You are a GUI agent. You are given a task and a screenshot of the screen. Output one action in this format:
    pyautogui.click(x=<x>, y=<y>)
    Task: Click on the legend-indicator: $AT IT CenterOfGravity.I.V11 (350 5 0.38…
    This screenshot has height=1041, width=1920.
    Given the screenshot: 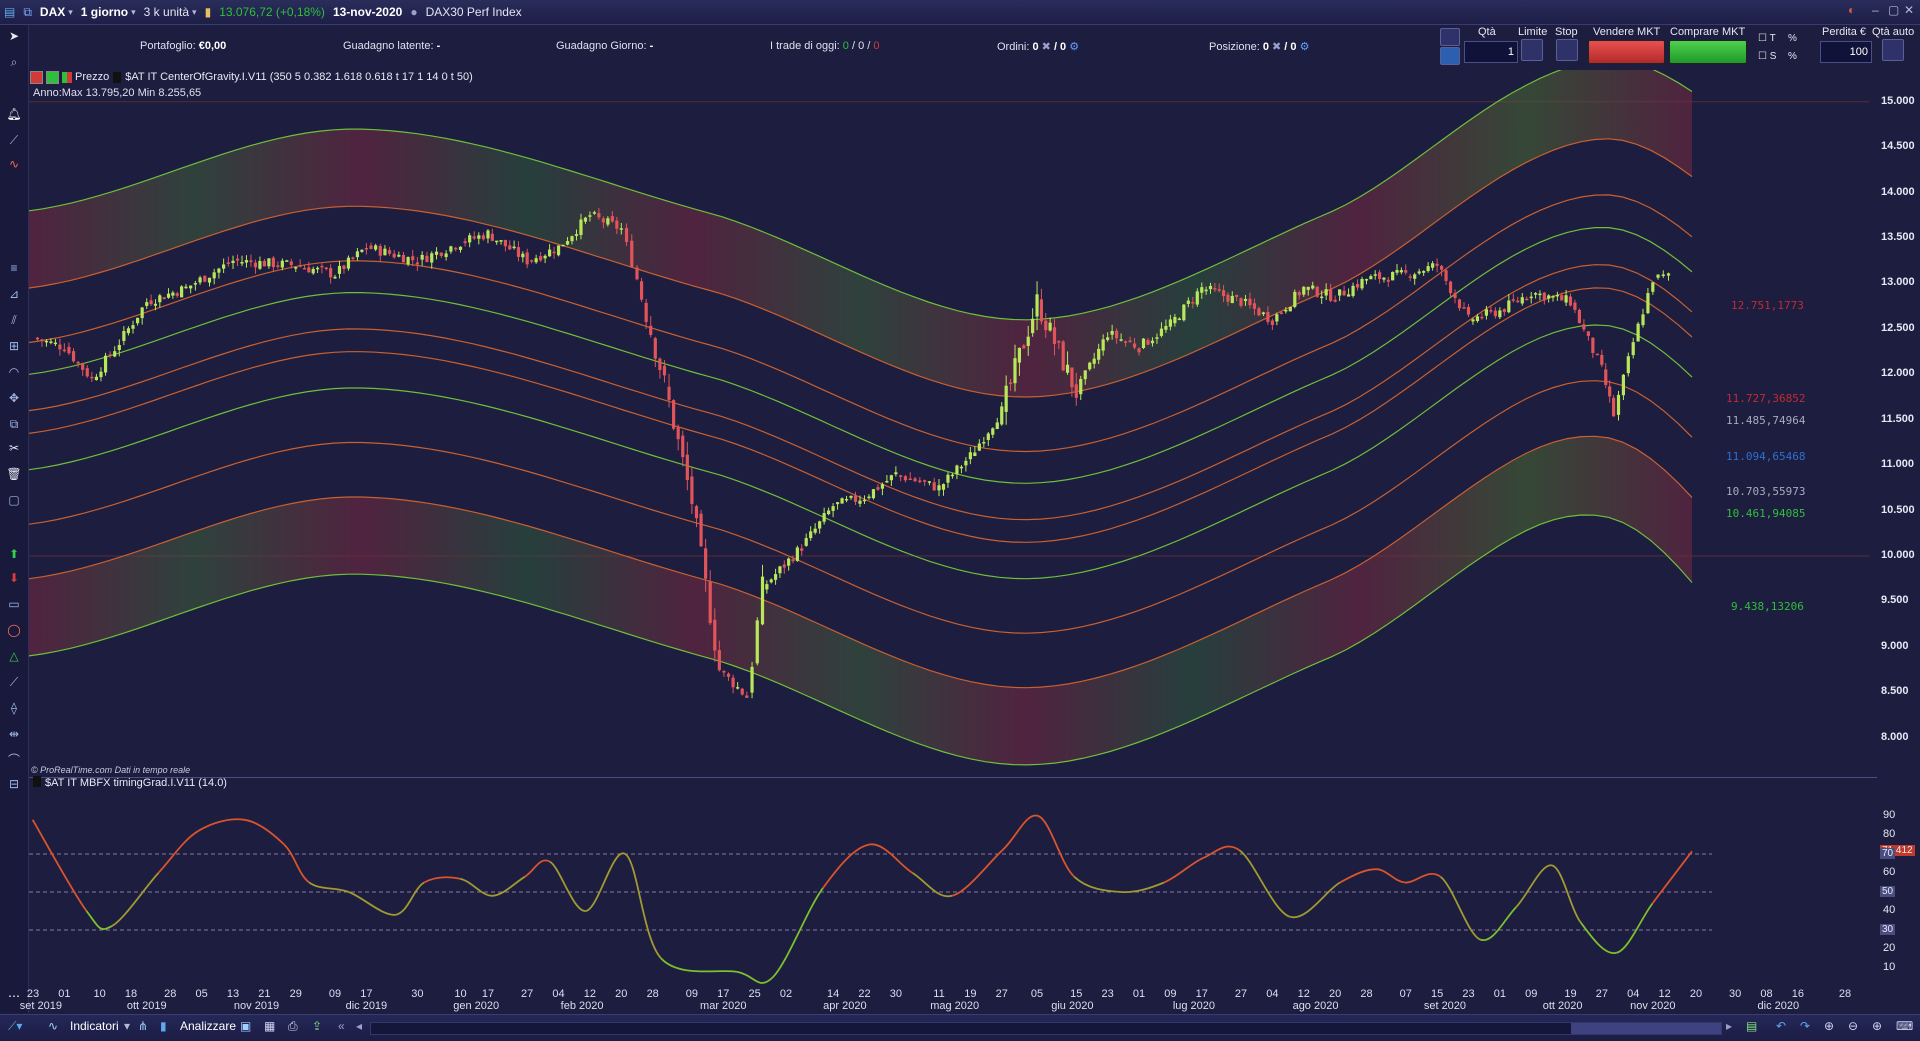 What is the action you would take?
    pyautogui.click(x=299, y=77)
    